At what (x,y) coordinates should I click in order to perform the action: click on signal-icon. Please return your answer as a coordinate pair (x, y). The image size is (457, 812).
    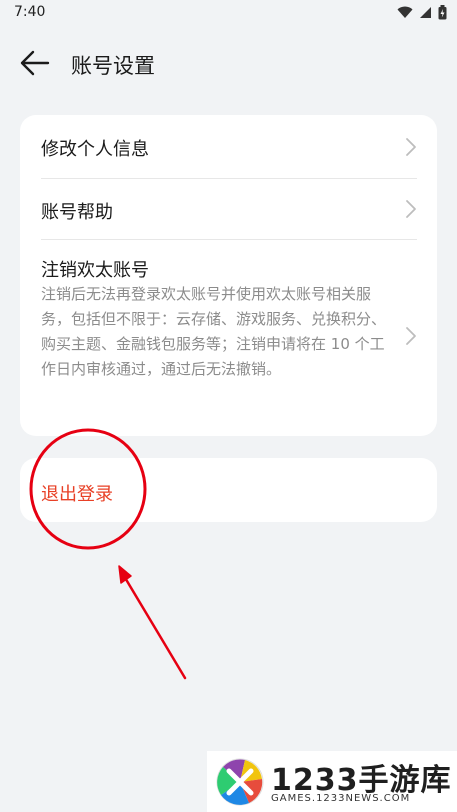
    Looking at the image, I should click on (425, 12).